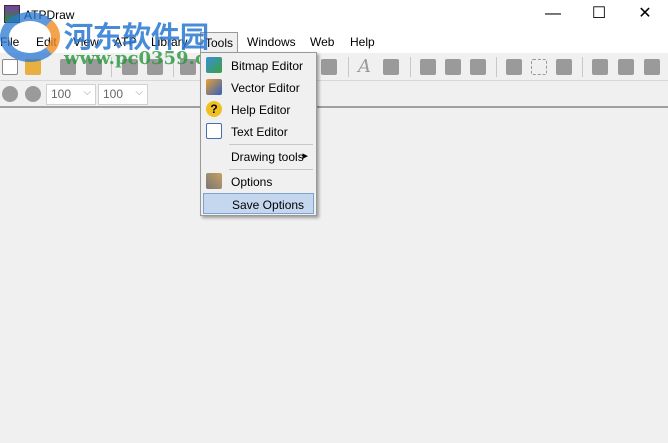 Image resolution: width=668 pixels, height=443 pixels. I want to click on paste-icon, so click(329, 67).